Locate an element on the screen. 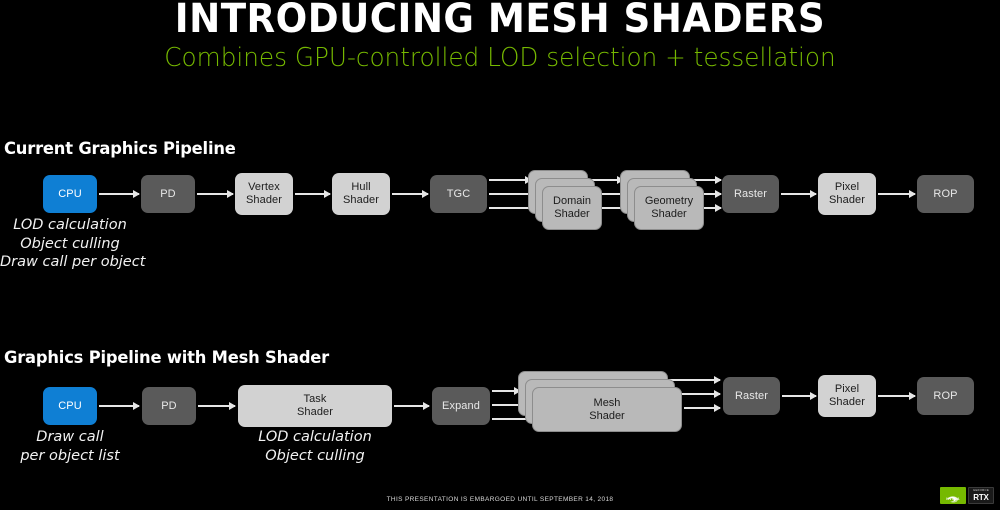 This screenshot has height=510, width=1000. arrow-cpu-to-pd is located at coordinates (119, 194).